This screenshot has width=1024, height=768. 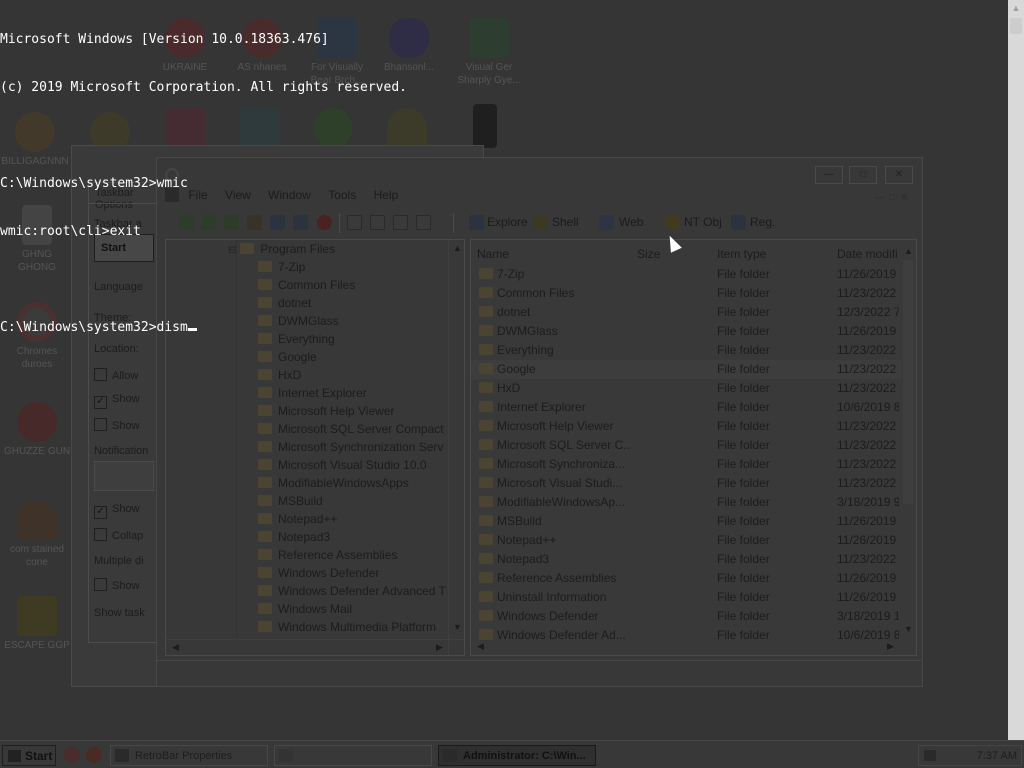 What do you see at coordinates (29, 755) in the screenshot?
I see `start-button: Start` at bounding box center [29, 755].